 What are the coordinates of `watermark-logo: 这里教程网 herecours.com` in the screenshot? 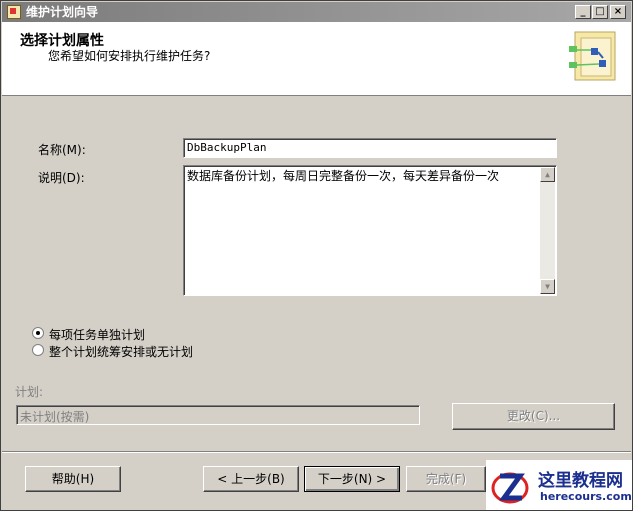 It's located at (559, 485).